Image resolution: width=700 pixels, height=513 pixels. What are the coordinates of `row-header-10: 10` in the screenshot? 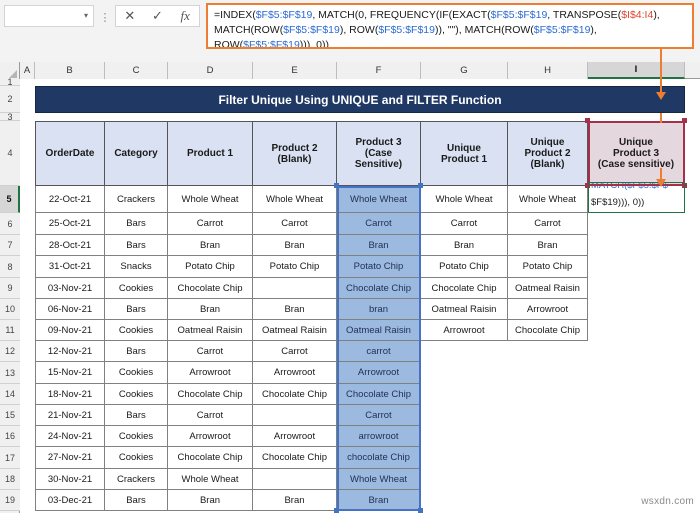 It's located at (10, 309).